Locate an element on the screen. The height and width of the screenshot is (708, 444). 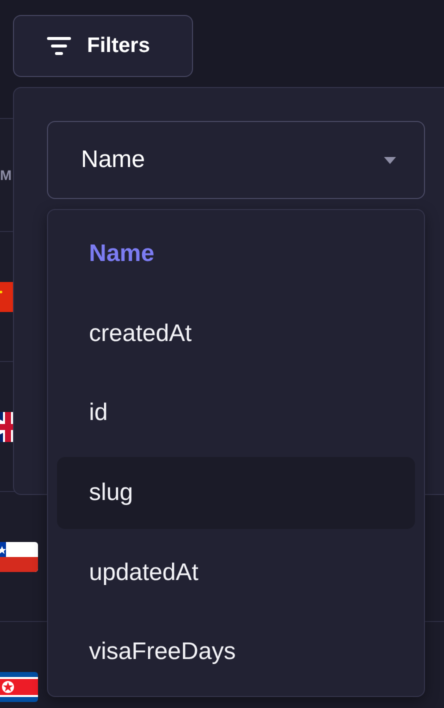
column-header: M is located at coordinates (6, 175).